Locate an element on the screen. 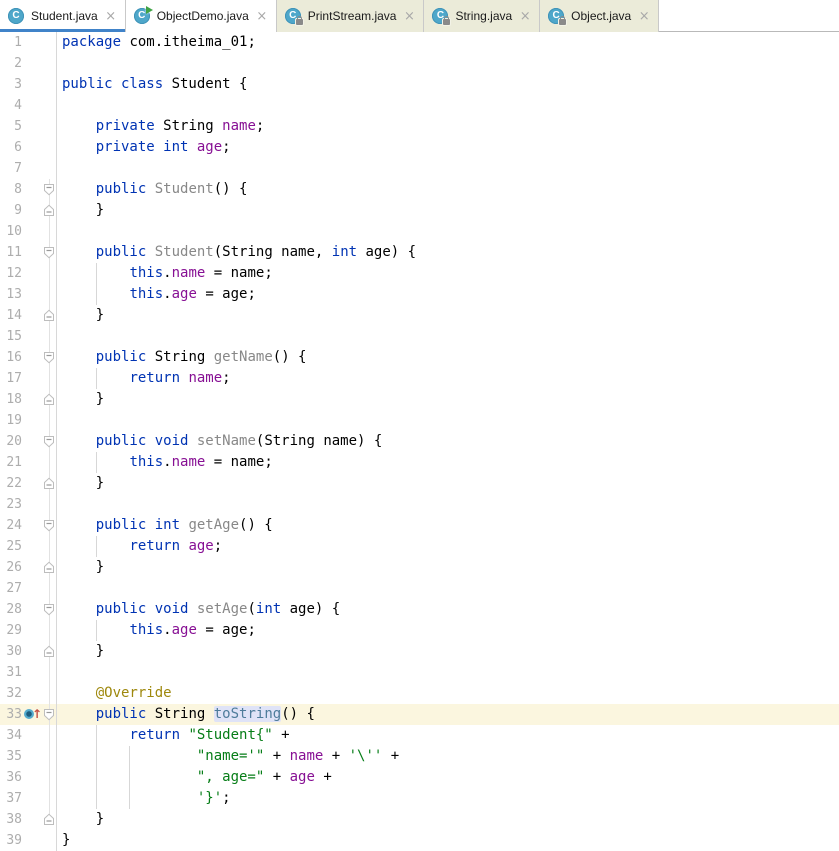  tab-objectdemo-java: C ObjectDemo.java × is located at coordinates (201, 16).